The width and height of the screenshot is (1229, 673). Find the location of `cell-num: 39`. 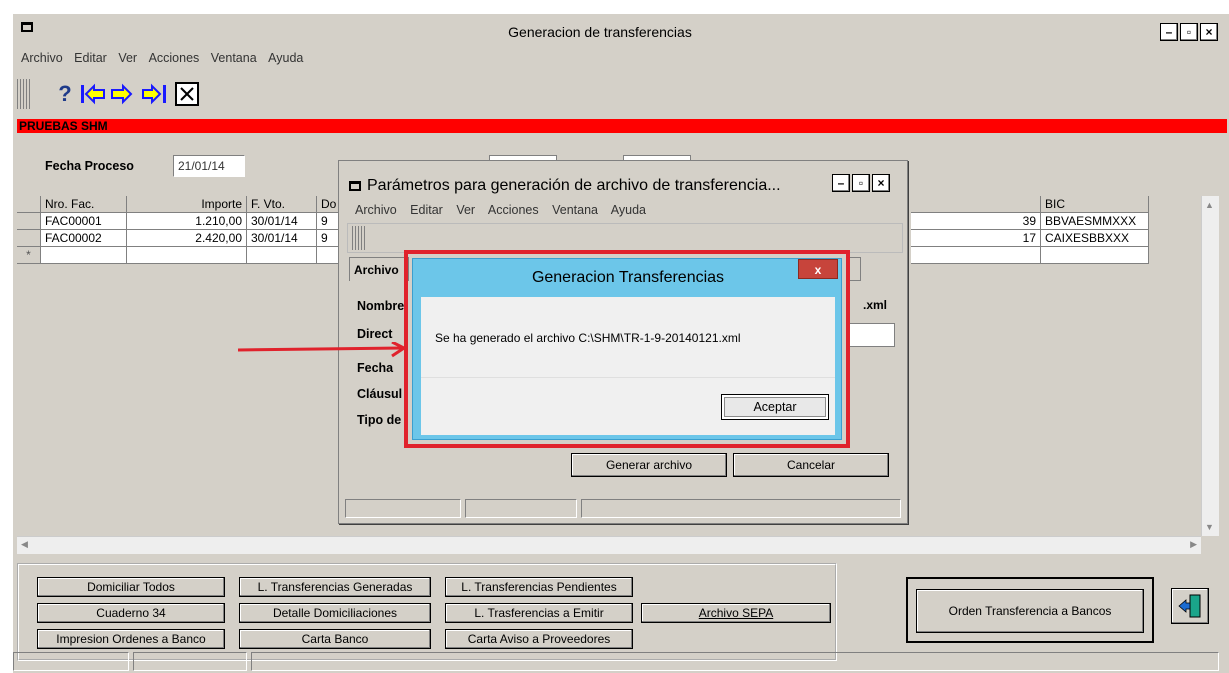

cell-num: 39 is located at coordinates (976, 221).